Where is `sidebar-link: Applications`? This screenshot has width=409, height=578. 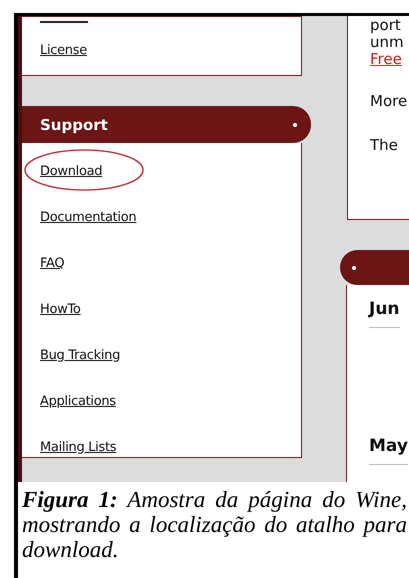
sidebar-link: Applications is located at coordinates (78, 401).